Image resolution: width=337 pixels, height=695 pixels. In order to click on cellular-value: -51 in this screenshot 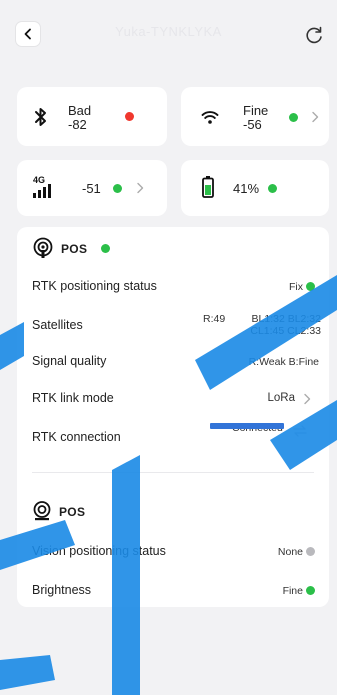, I will do `click(91, 188)`.